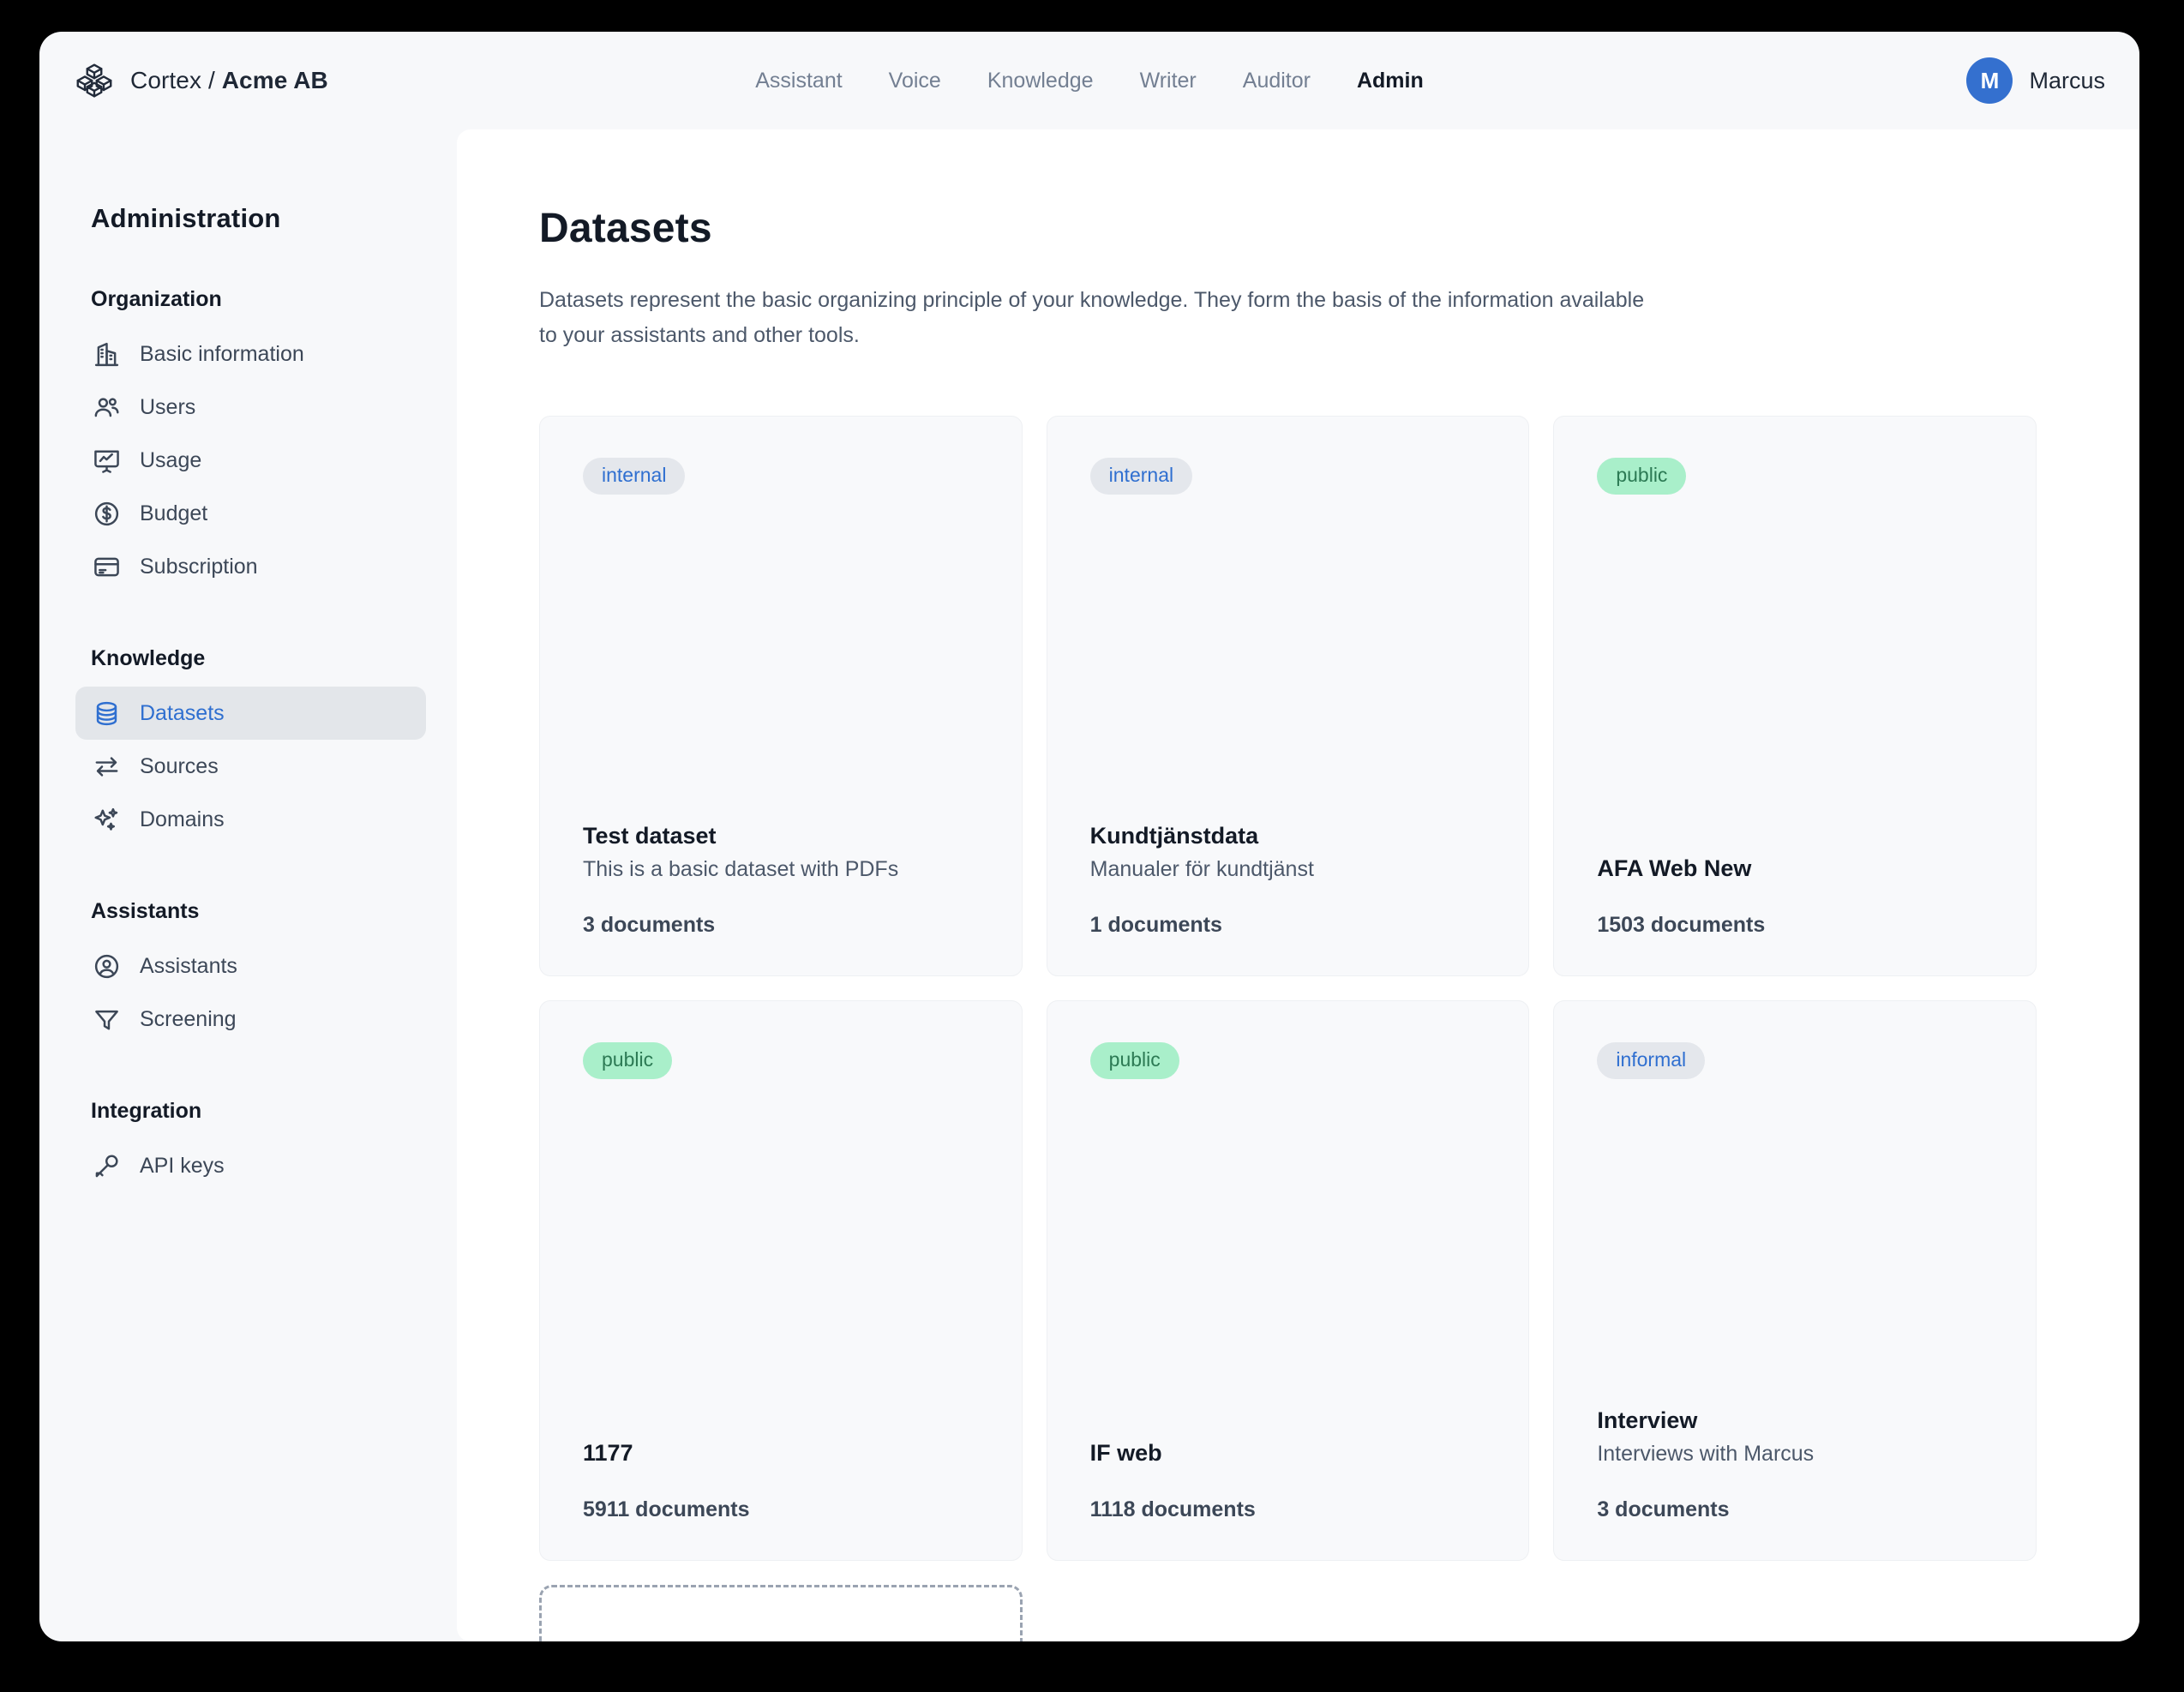  I want to click on sidebar-group-integration: Integration API keys, so click(250, 1145).